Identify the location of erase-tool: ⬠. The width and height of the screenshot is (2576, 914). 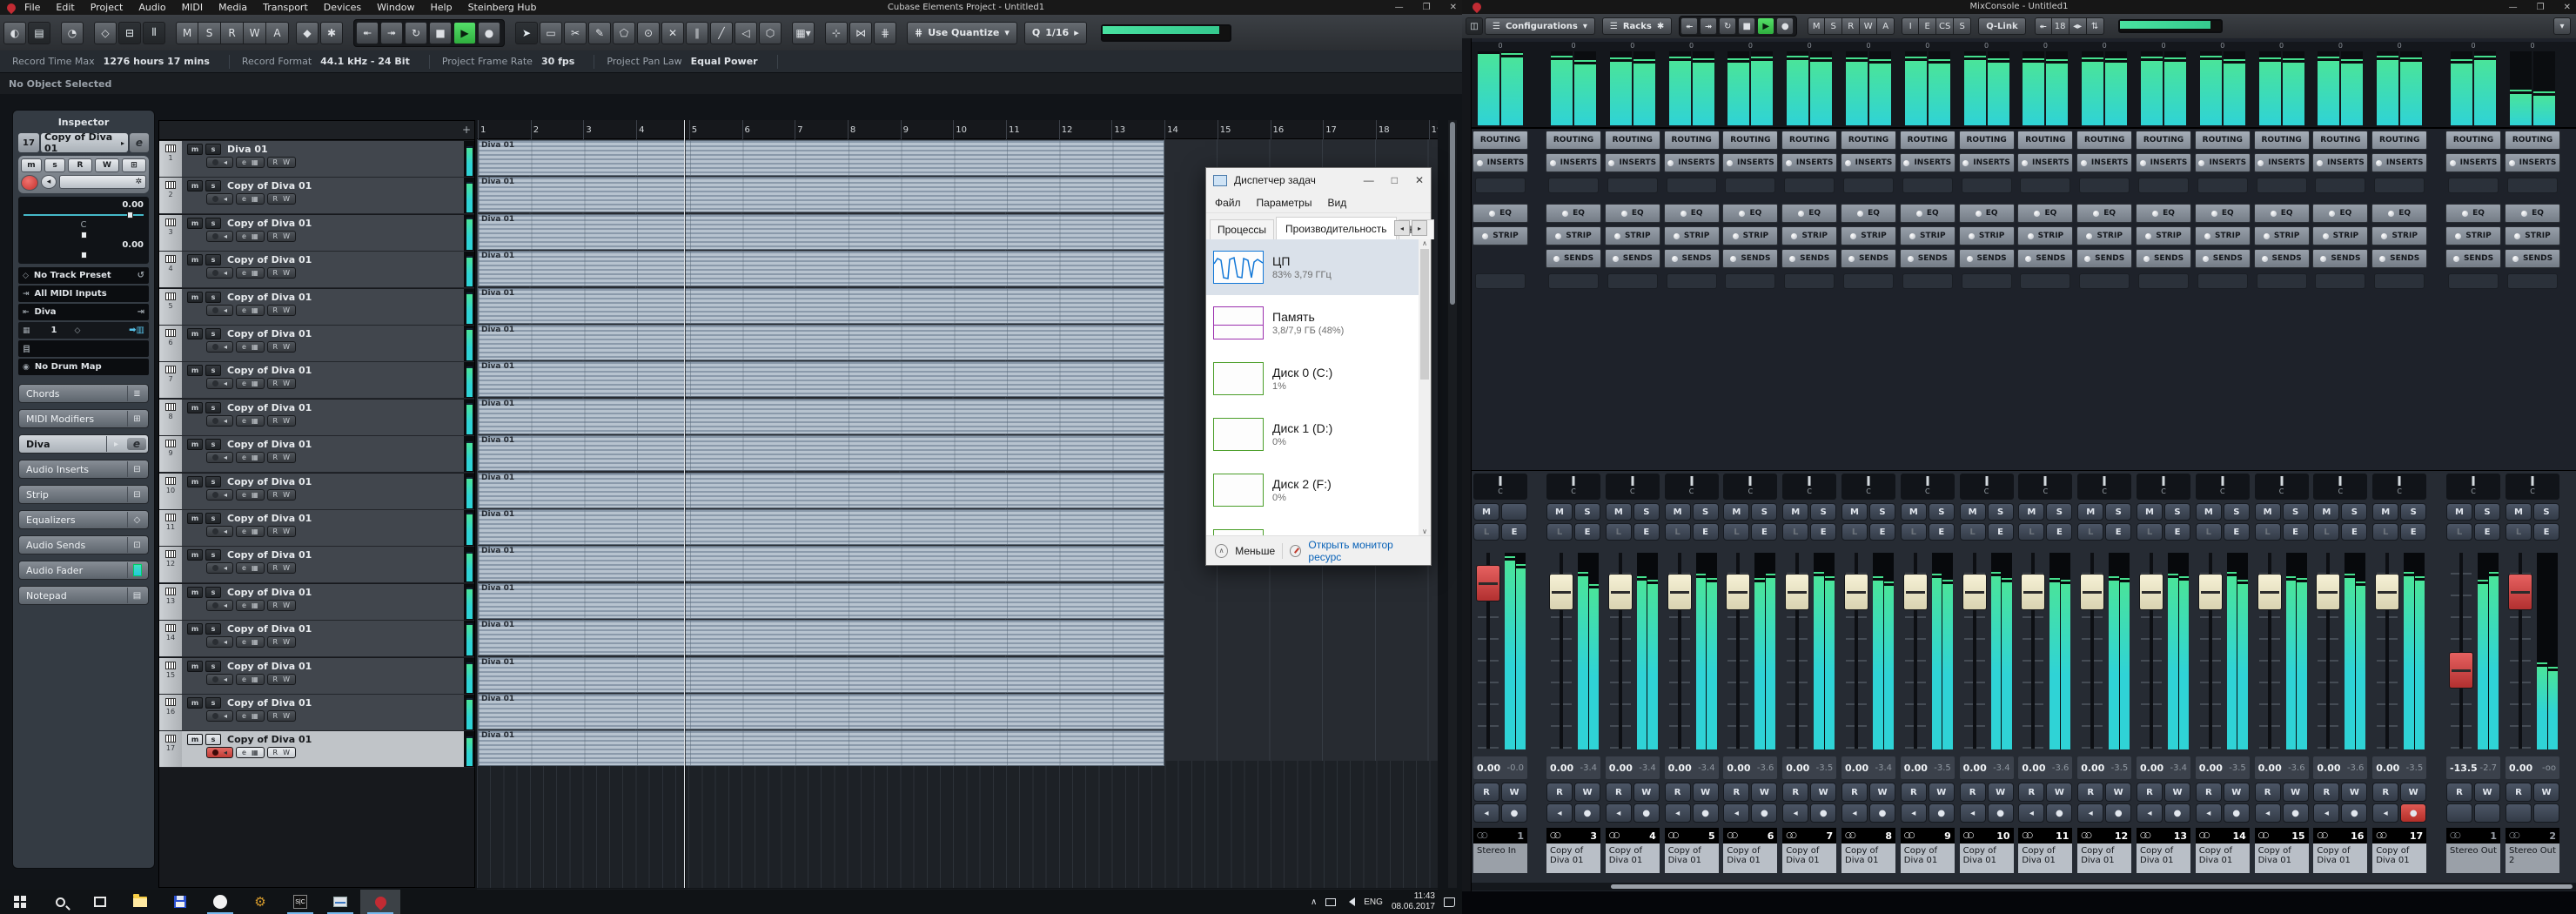
(624, 32).